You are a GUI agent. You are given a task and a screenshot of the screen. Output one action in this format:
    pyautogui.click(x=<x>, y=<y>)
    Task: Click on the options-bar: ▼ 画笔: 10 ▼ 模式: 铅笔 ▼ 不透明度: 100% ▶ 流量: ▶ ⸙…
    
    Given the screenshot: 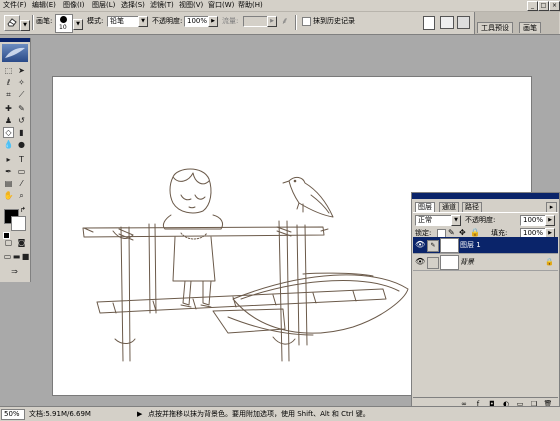 What is the action you would take?
    pyautogui.click(x=280, y=23)
    